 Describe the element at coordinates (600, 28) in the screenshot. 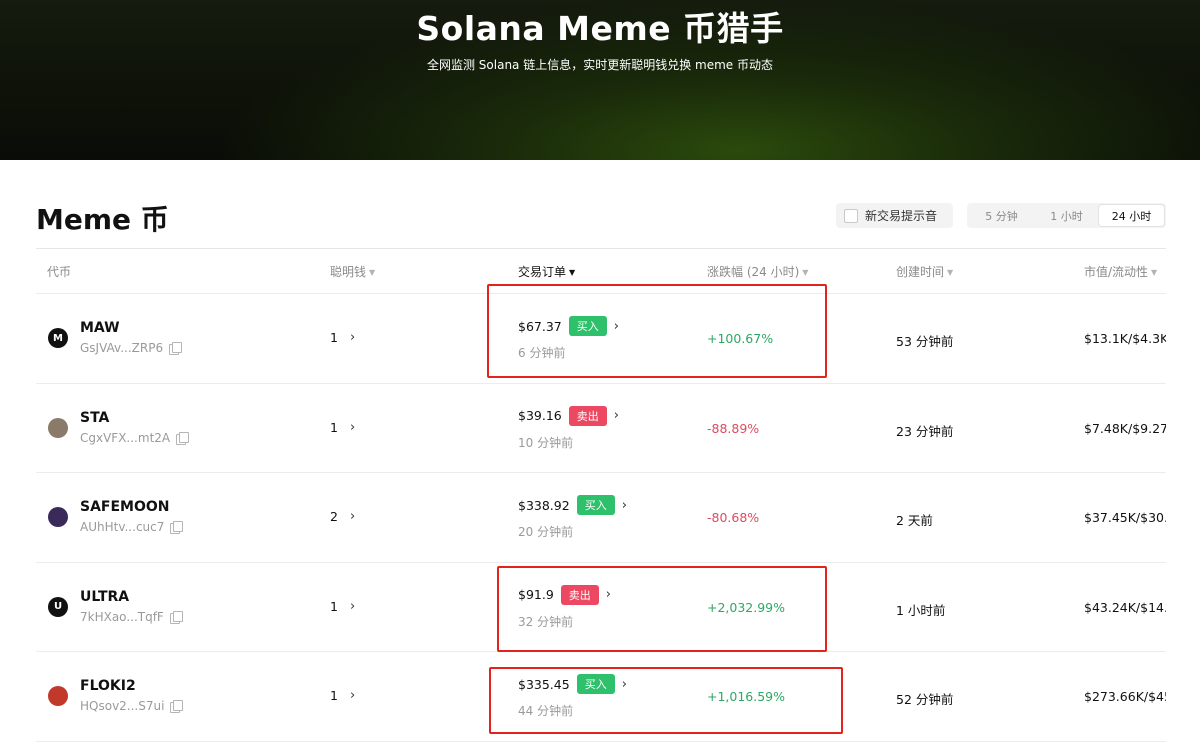

I see `page-title: Solana Meme 币猎手` at that location.